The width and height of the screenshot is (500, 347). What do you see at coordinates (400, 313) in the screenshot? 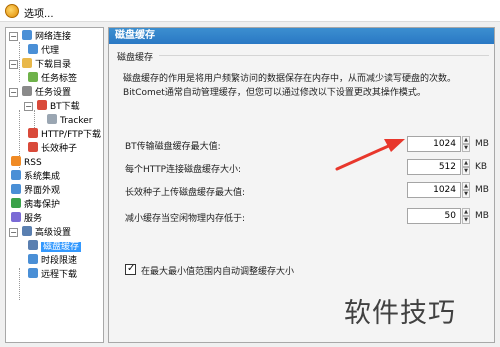
I see `watermark: 软件技巧` at bounding box center [400, 313].